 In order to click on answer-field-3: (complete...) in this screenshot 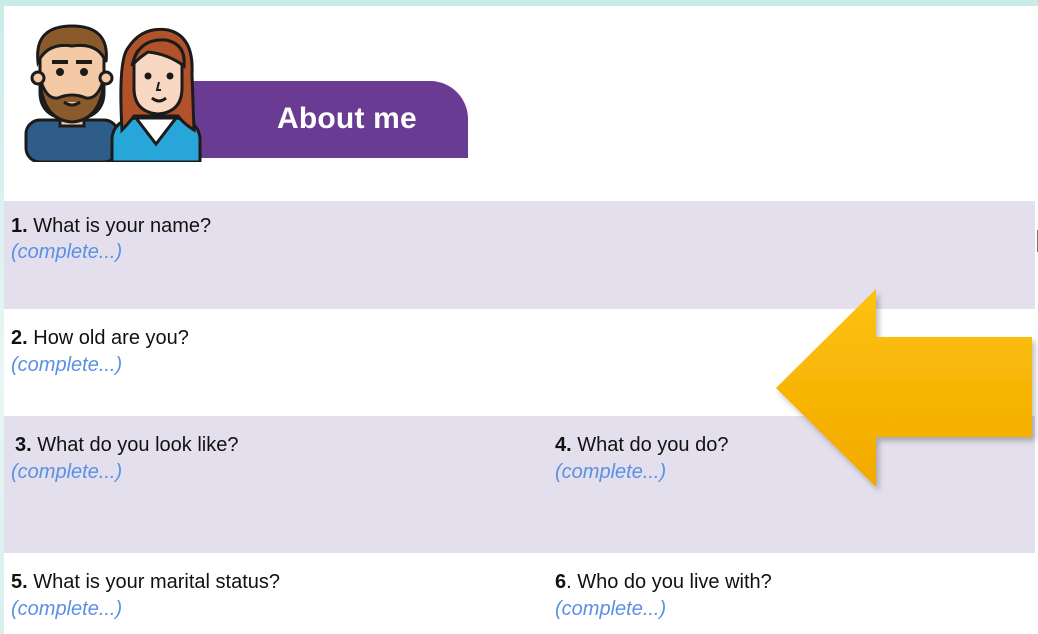, I will do `click(66, 472)`.